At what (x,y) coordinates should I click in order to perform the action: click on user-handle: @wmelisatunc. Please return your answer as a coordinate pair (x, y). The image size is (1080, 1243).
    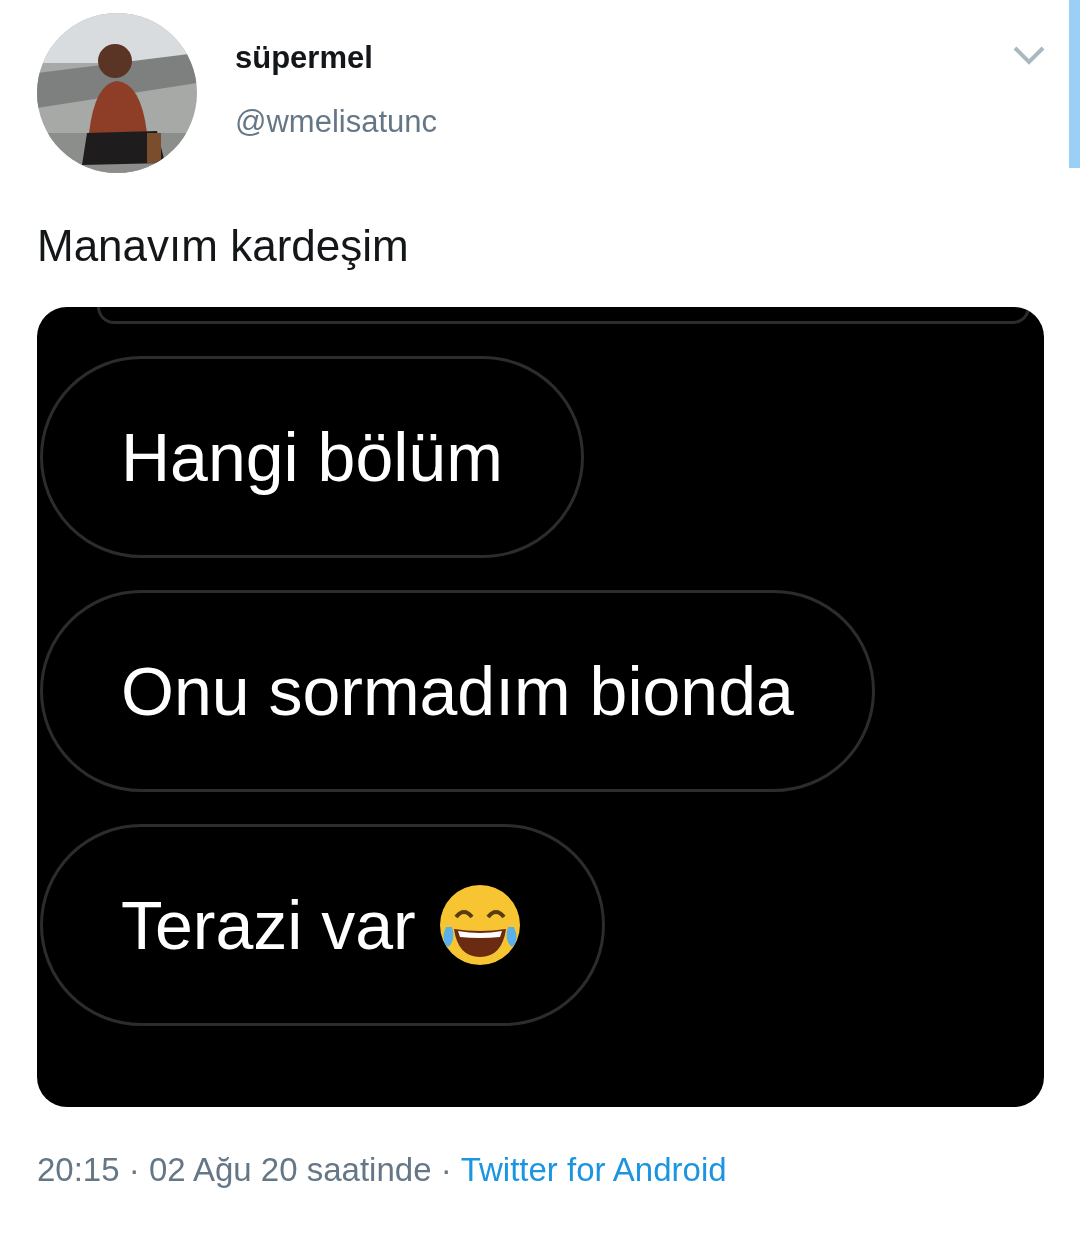
    Looking at the image, I should click on (336, 122).